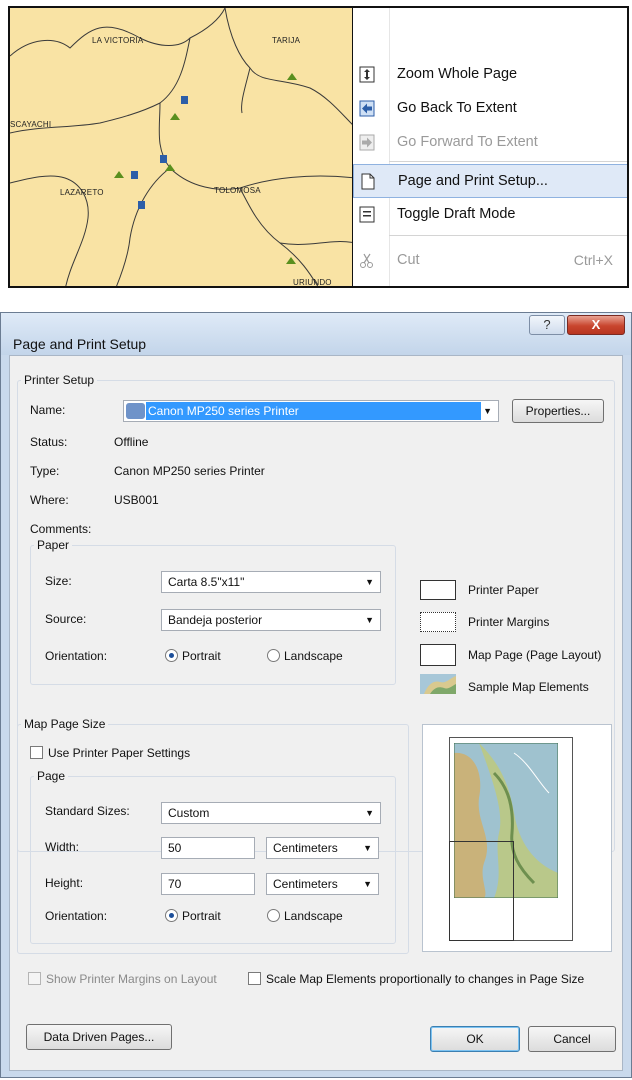 The height and width of the screenshot is (1080, 632). I want to click on place-label: TOLOMOSA, so click(237, 190).